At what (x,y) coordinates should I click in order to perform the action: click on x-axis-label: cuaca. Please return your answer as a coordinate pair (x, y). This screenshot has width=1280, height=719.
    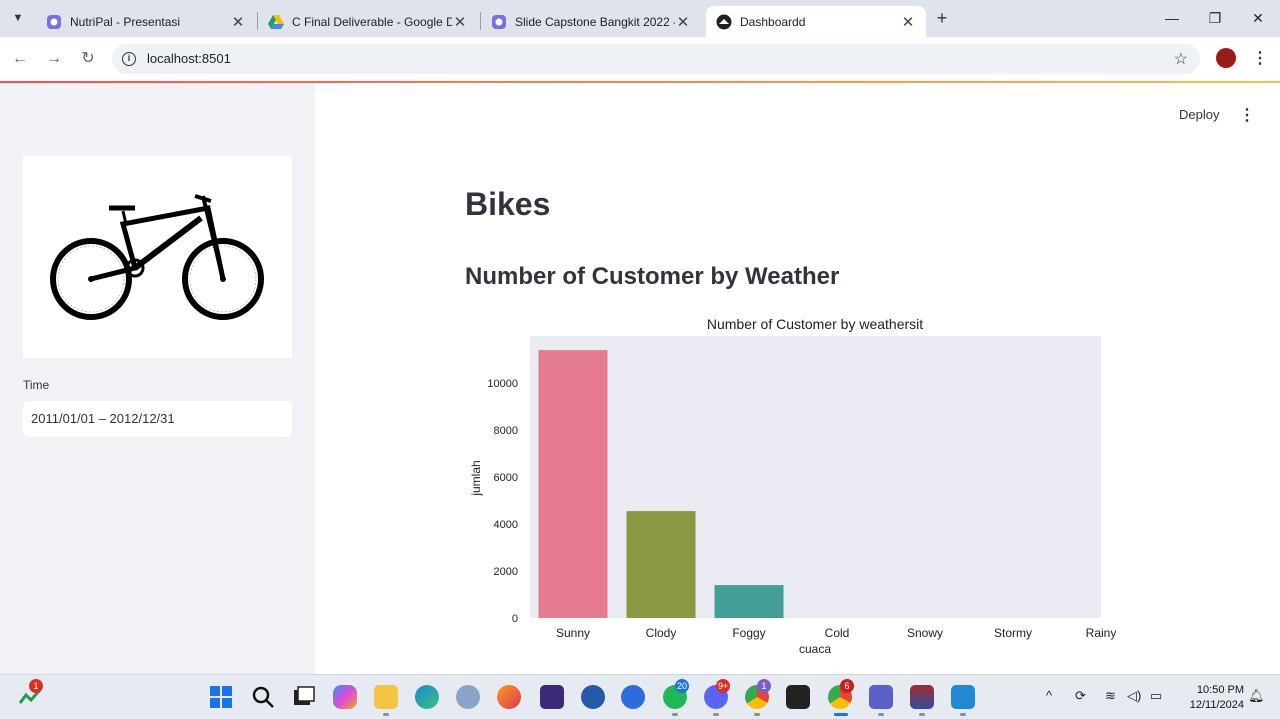
    Looking at the image, I should click on (815, 649).